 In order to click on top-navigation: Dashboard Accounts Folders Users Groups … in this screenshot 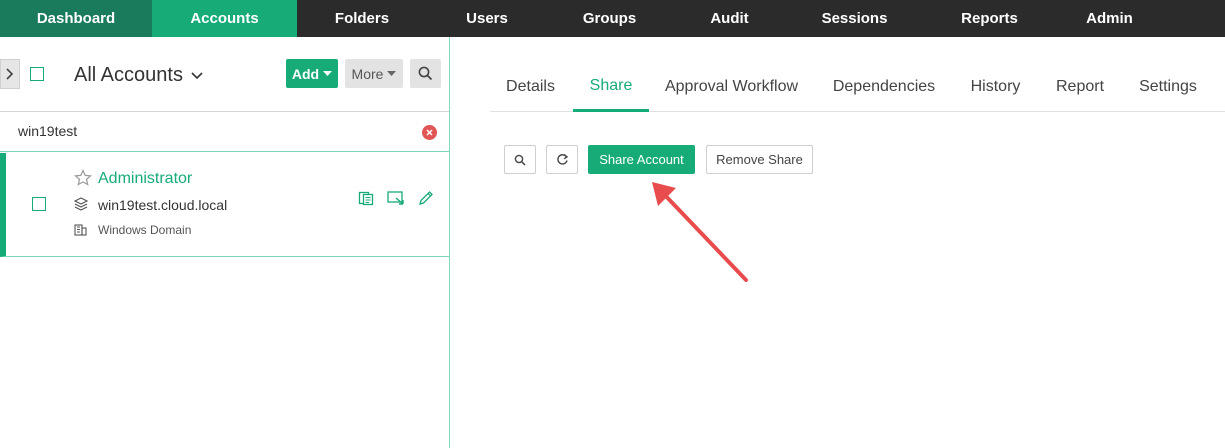, I will do `click(612, 18)`.